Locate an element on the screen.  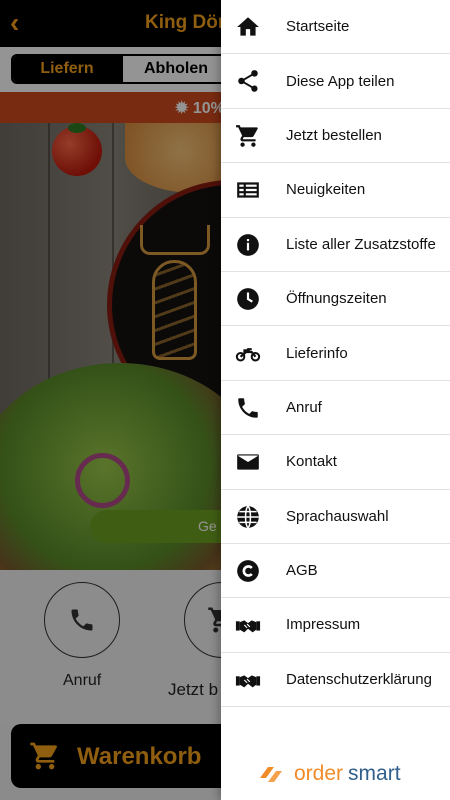
brand-name-part2: smart is located at coordinates (374, 773).